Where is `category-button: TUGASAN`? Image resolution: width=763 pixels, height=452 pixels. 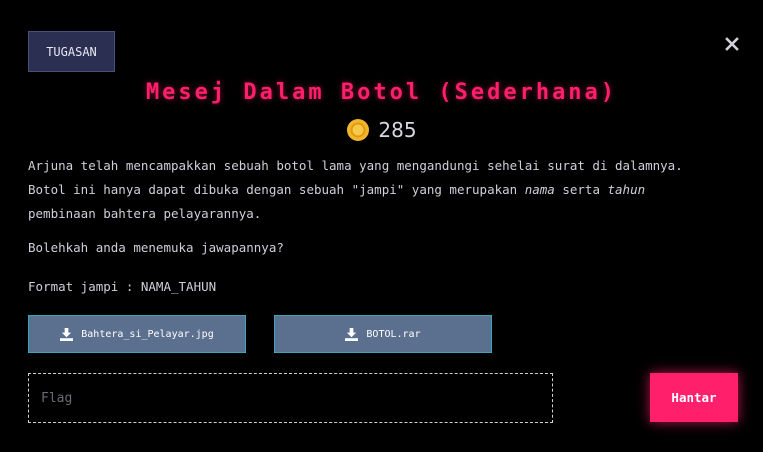
category-button: TUGASAN is located at coordinates (71, 51).